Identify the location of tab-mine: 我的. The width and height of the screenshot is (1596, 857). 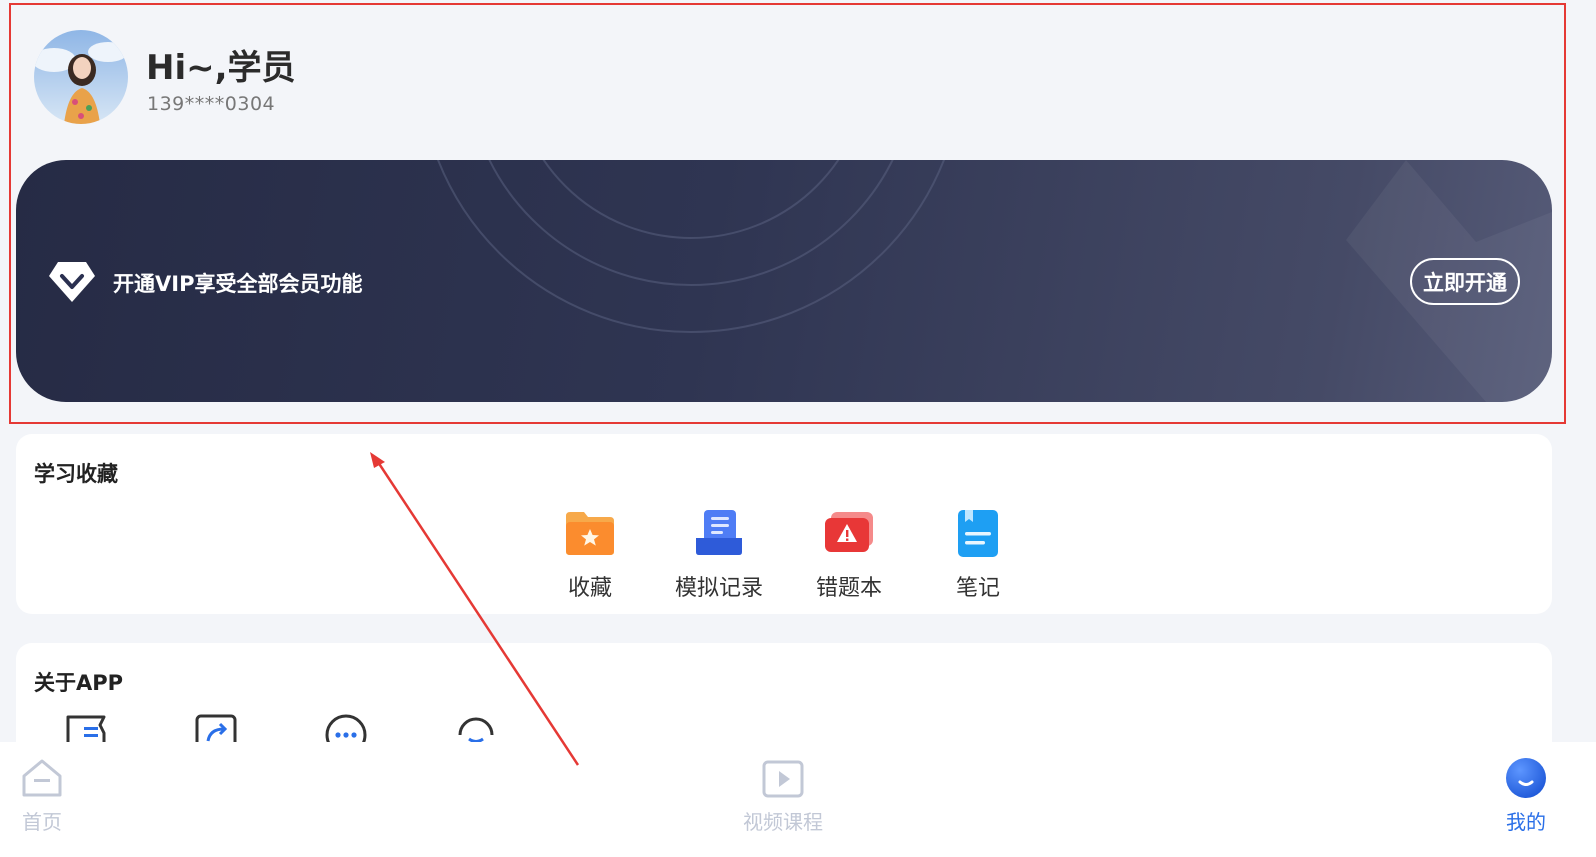
(1526, 795).